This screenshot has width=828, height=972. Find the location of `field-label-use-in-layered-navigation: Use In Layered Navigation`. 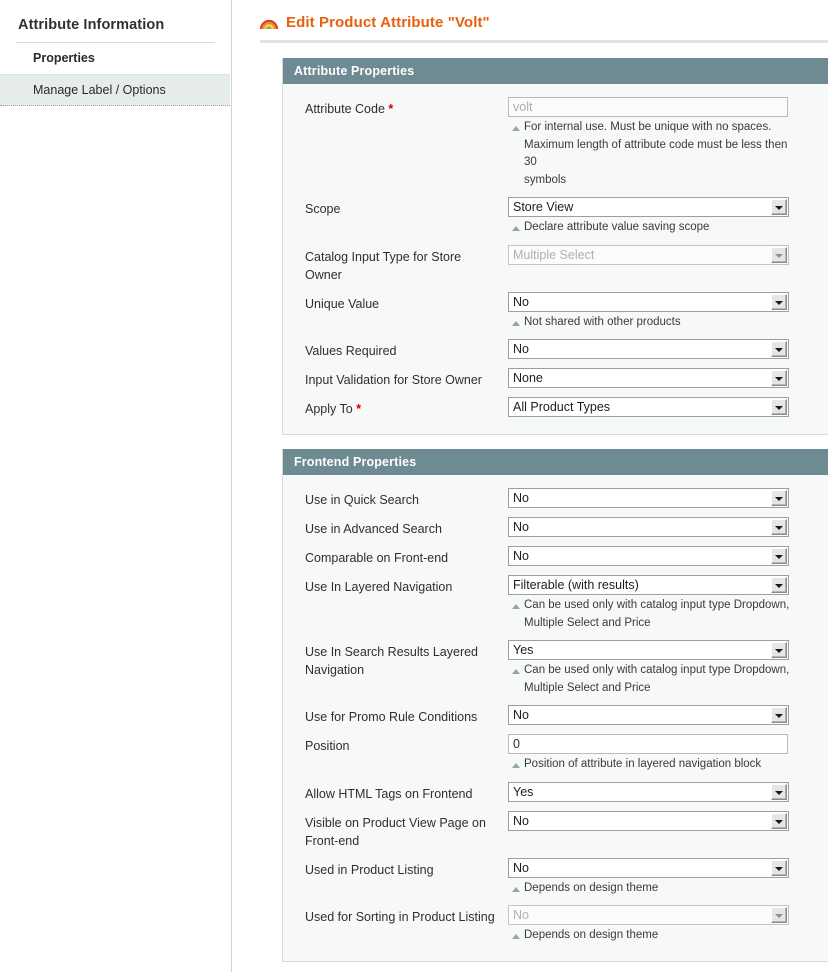

field-label-use-in-layered-navigation: Use In Layered Navigation is located at coordinates (406, 585).